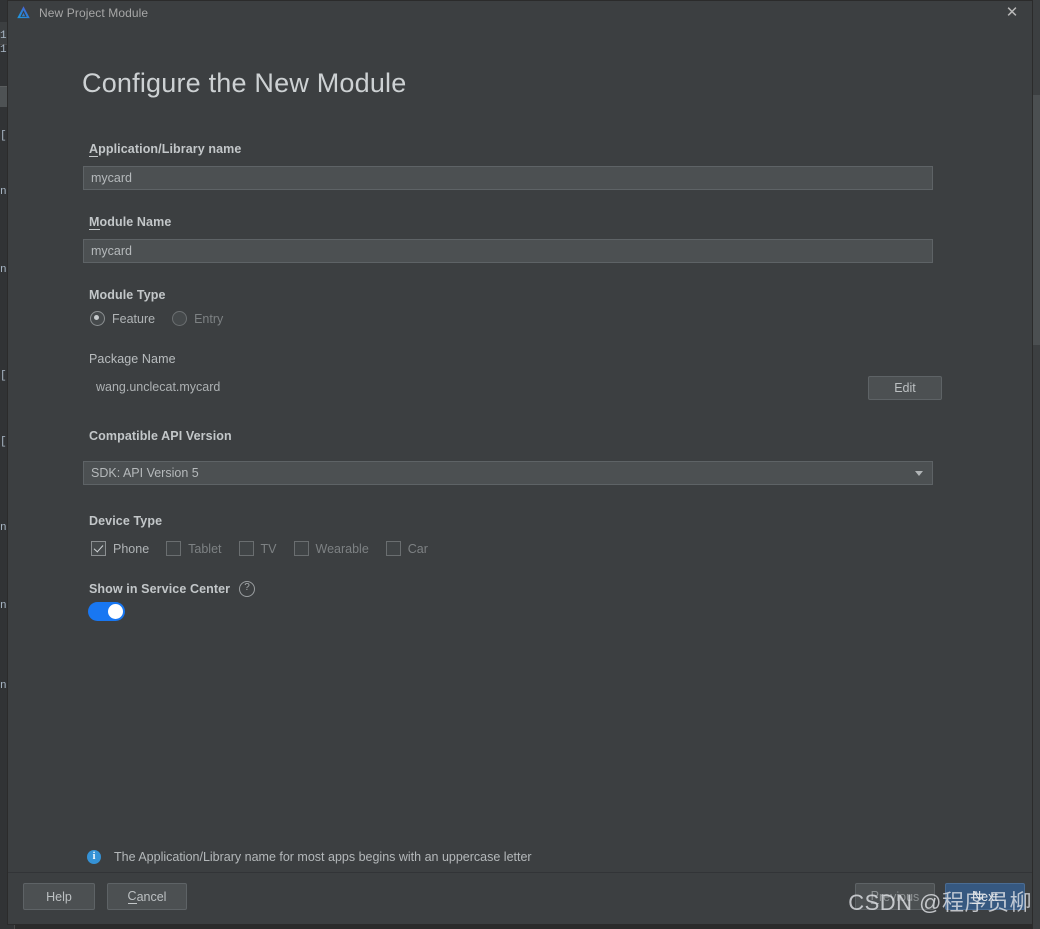 The image size is (1040, 929). Describe the element at coordinates (94, 857) in the screenshot. I see `info-icon: i` at that location.